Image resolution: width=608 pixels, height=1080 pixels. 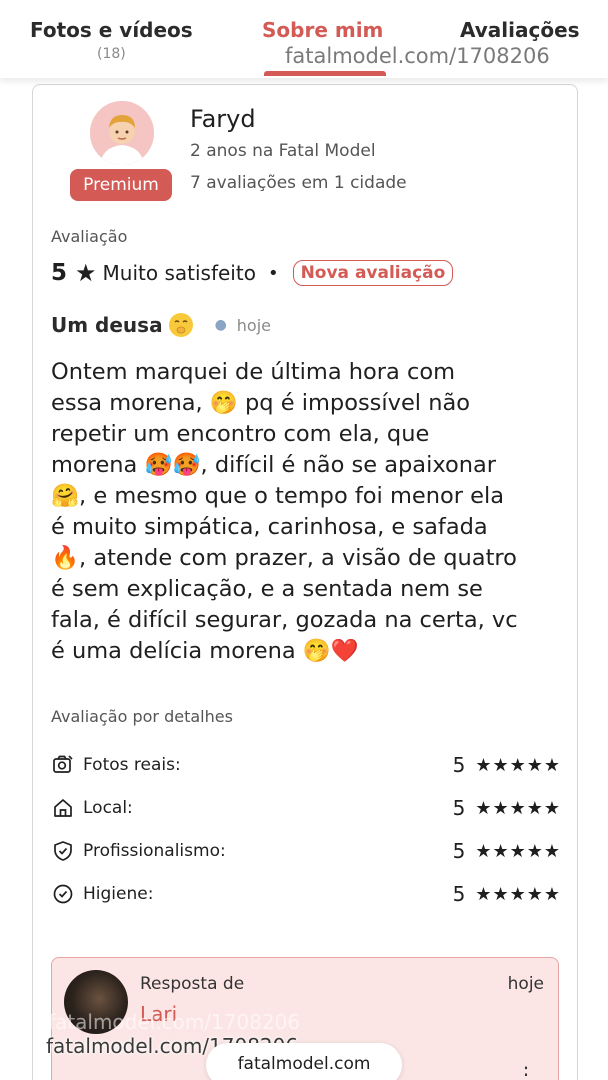 I want to click on tab-label: Sobre mim, so click(x=323, y=30).